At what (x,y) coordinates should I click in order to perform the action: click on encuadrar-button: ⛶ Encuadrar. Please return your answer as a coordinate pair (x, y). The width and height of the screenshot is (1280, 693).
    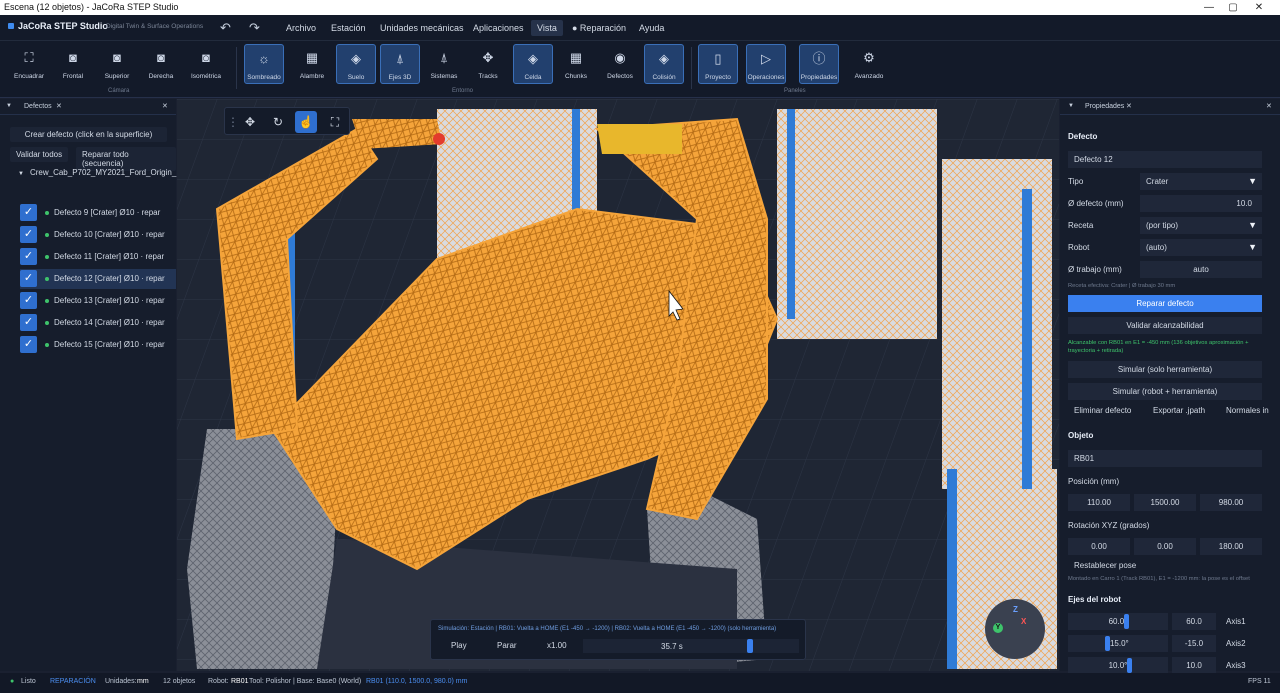
    Looking at the image, I should click on (29, 64).